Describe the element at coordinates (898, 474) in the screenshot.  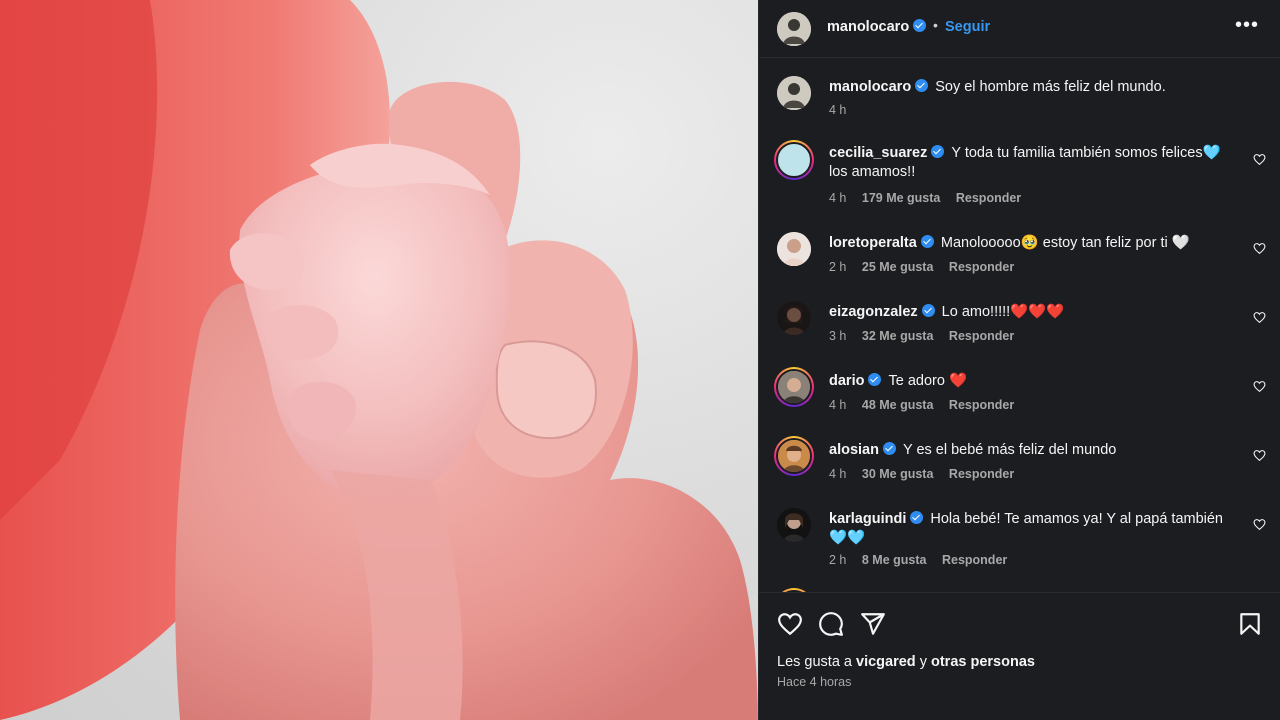
I see `comment-likes: 30 Me gusta` at that location.